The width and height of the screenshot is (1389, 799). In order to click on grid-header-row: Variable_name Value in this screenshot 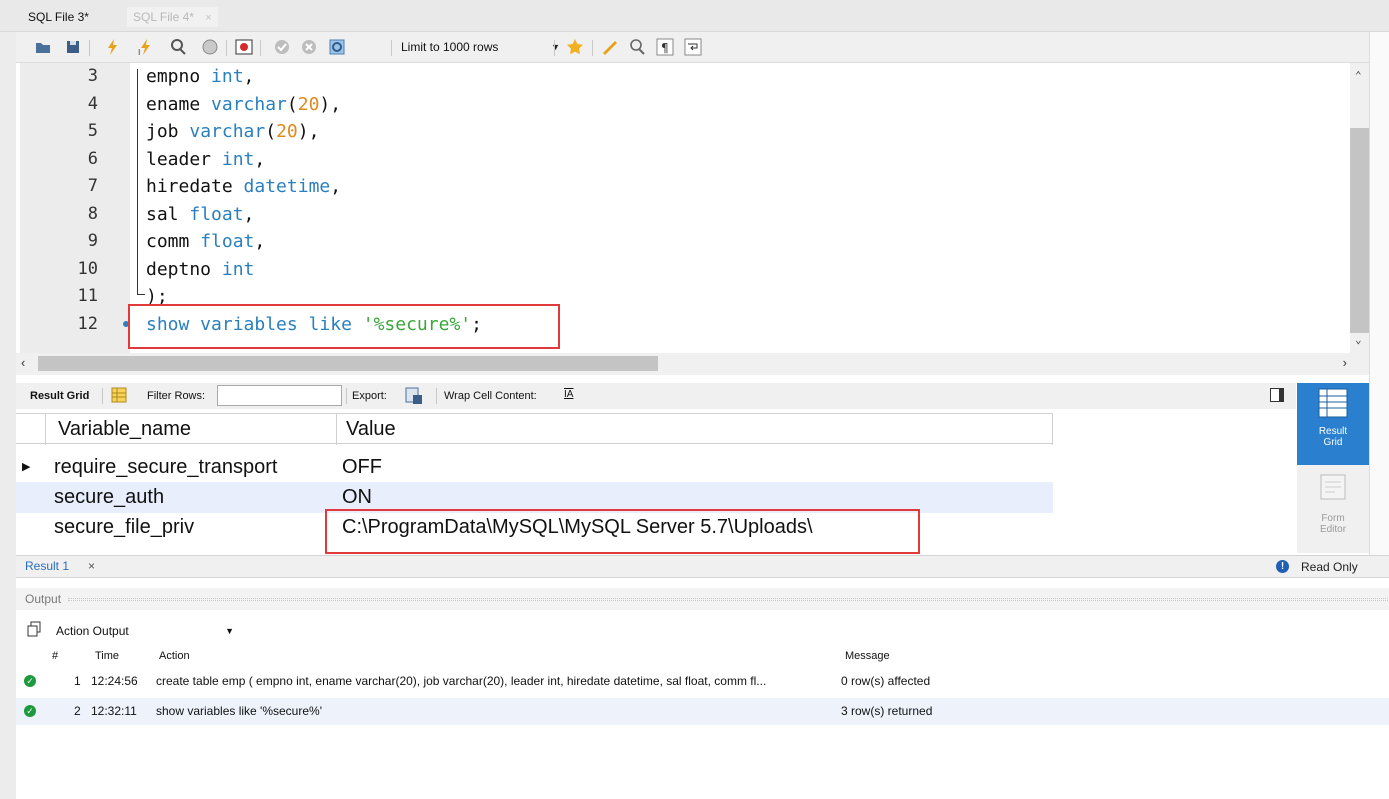, I will do `click(534, 429)`.